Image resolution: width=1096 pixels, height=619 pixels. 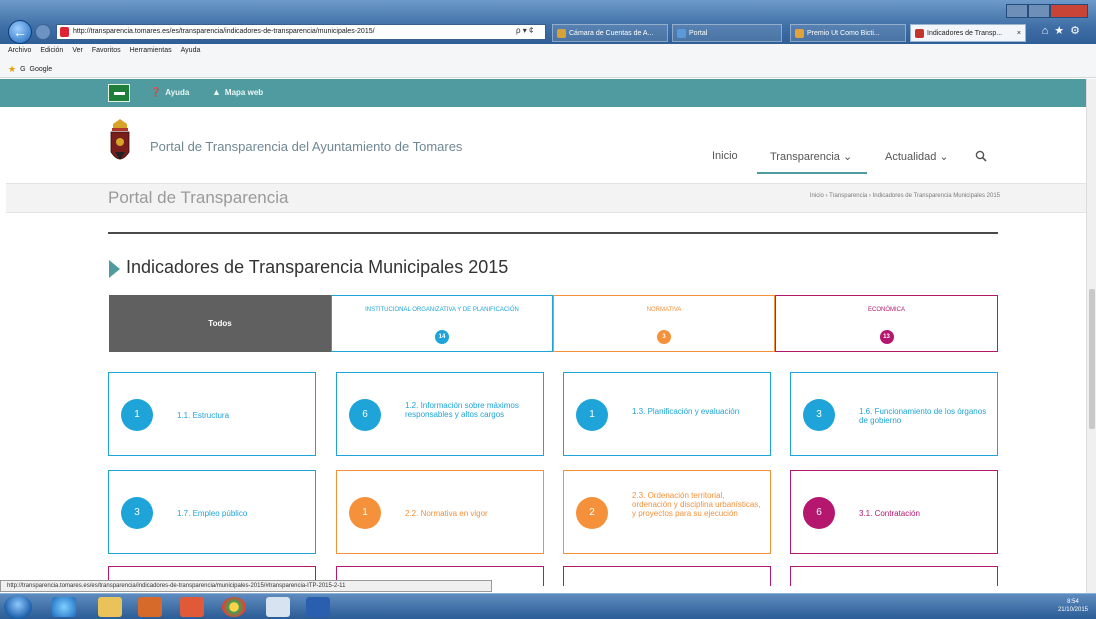 What do you see at coordinates (727, 33) in the screenshot?
I see `tab-portal: Portal` at bounding box center [727, 33].